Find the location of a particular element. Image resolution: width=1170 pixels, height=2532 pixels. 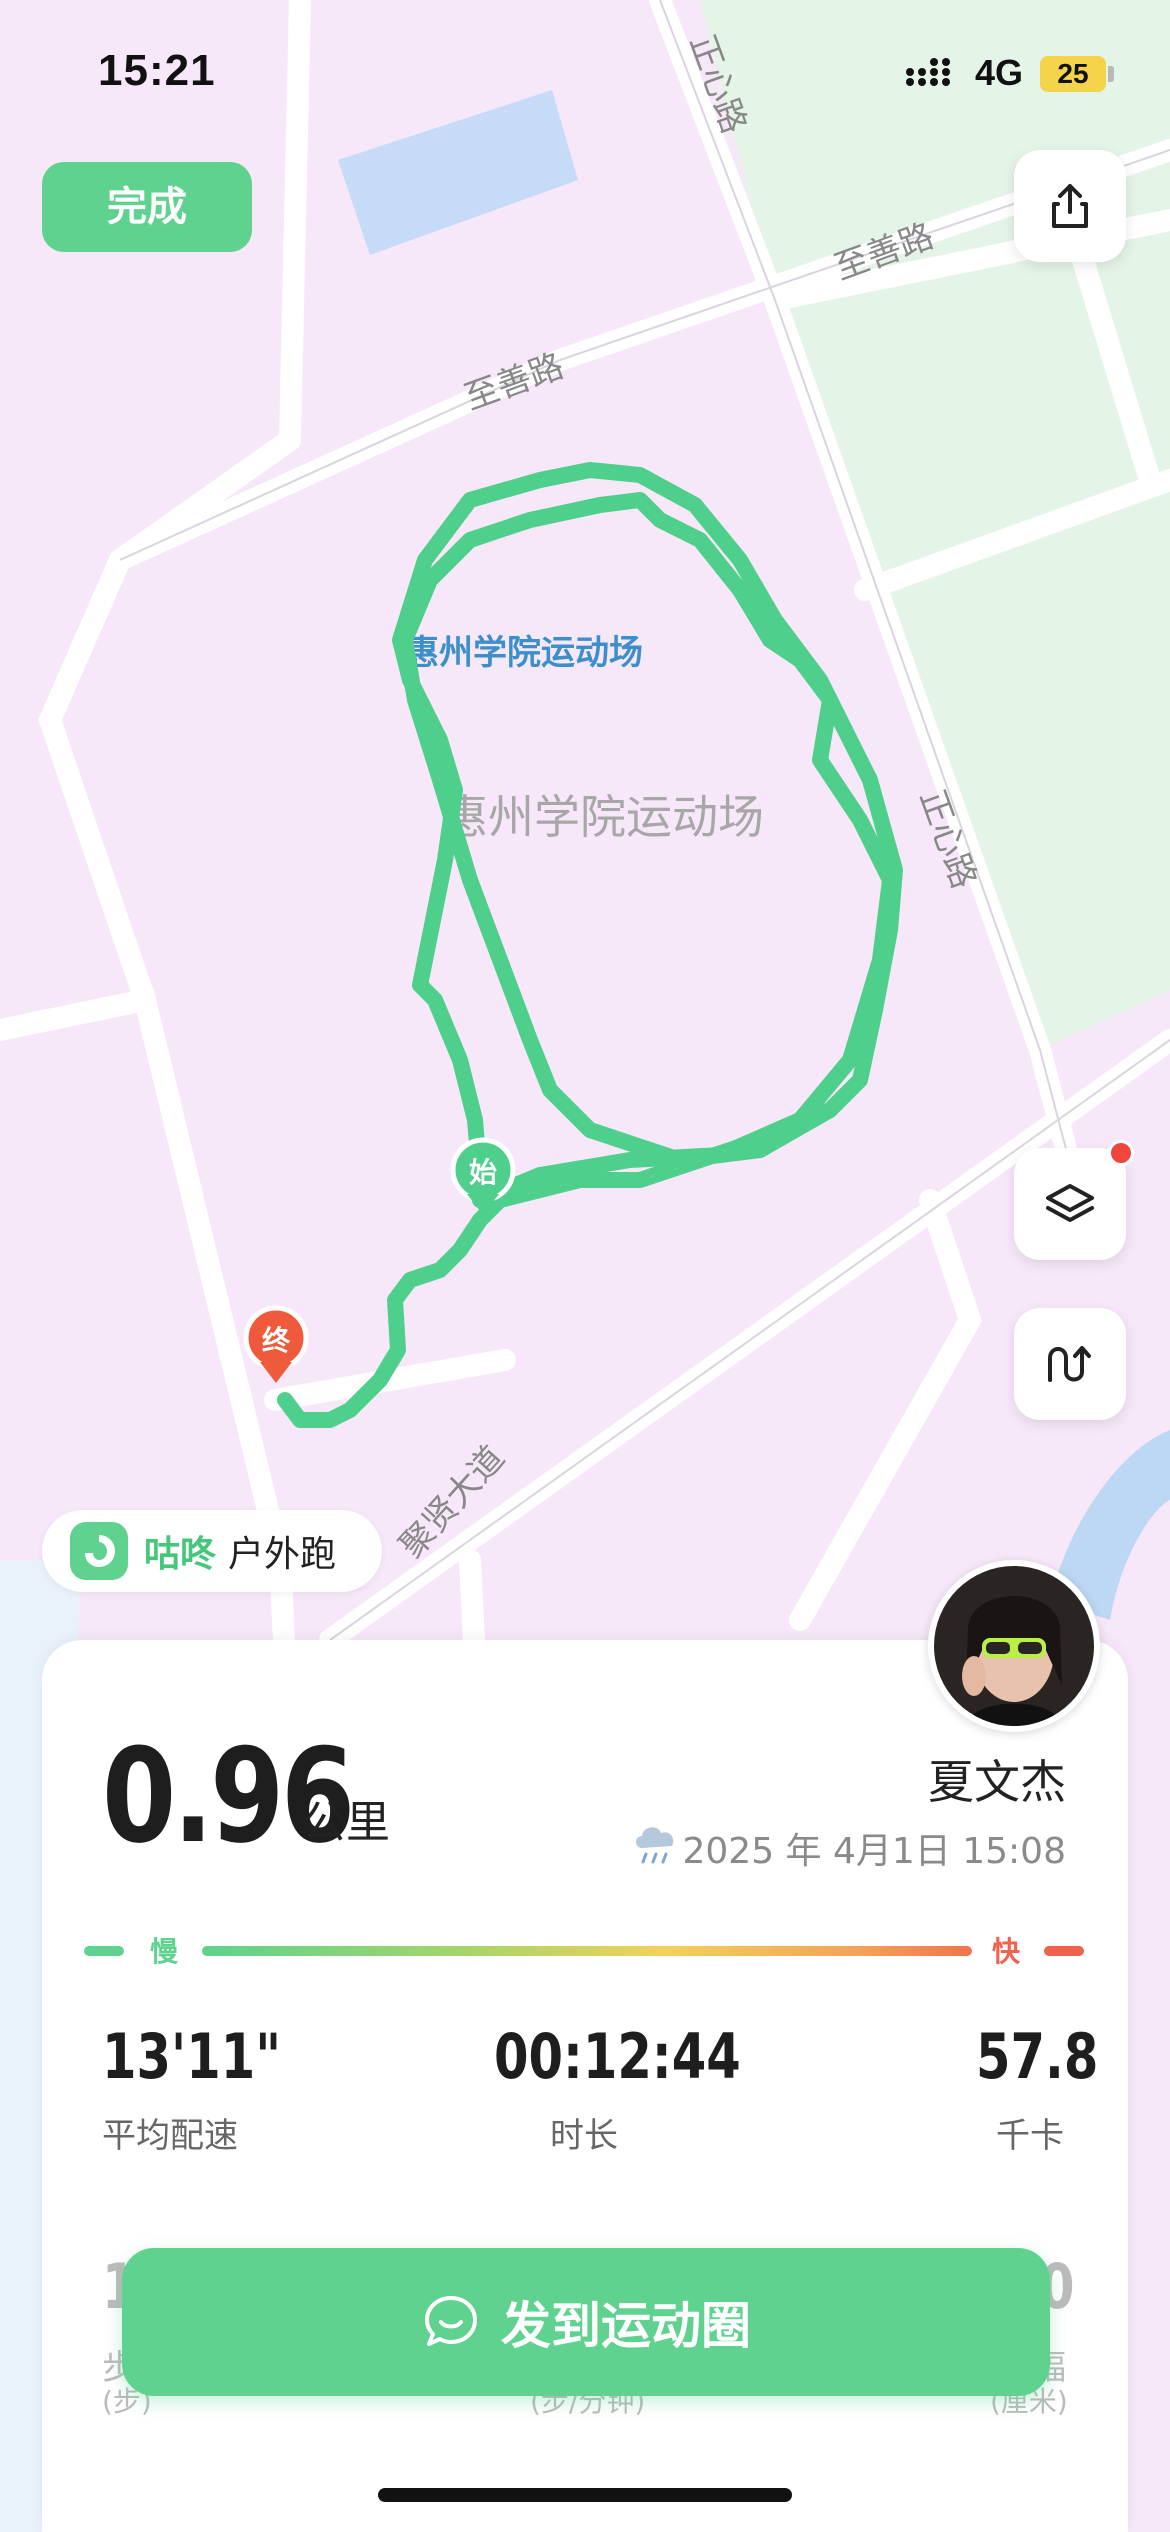

activity-type: 户外跑 is located at coordinates (282, 1554).